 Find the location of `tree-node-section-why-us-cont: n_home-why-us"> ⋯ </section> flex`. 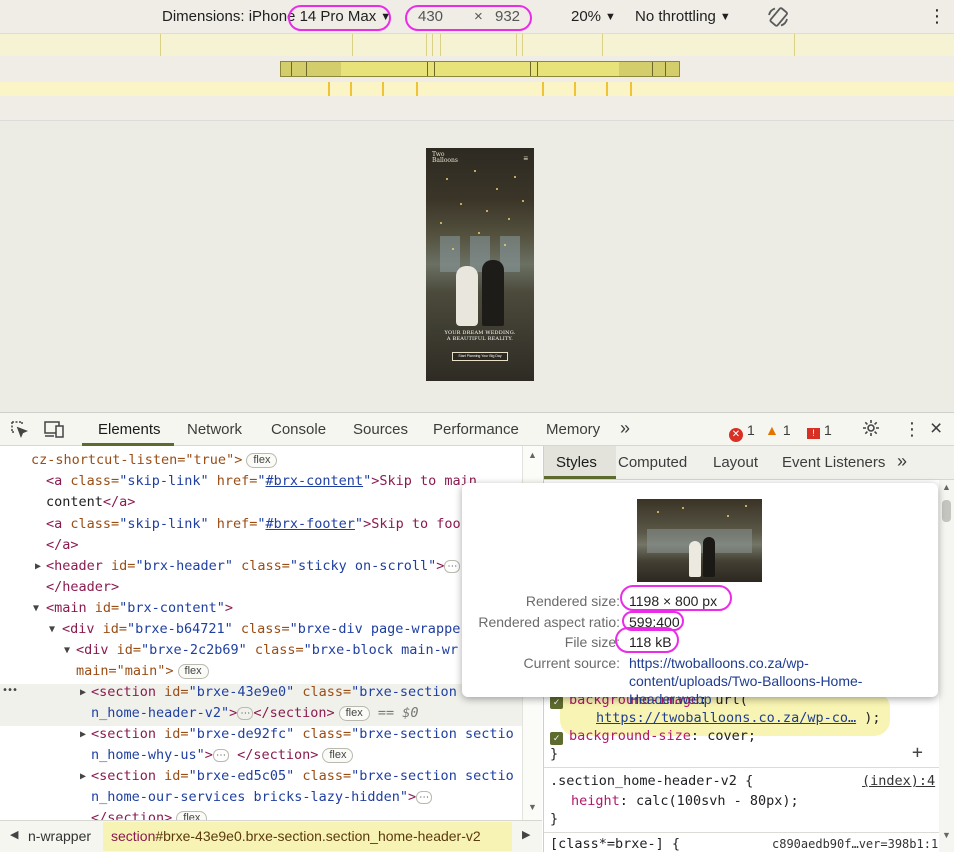

tree-node-section-why-us-cont: n_home-why-us"> ⋯ </section> flex is located at coordinates (222, 755).